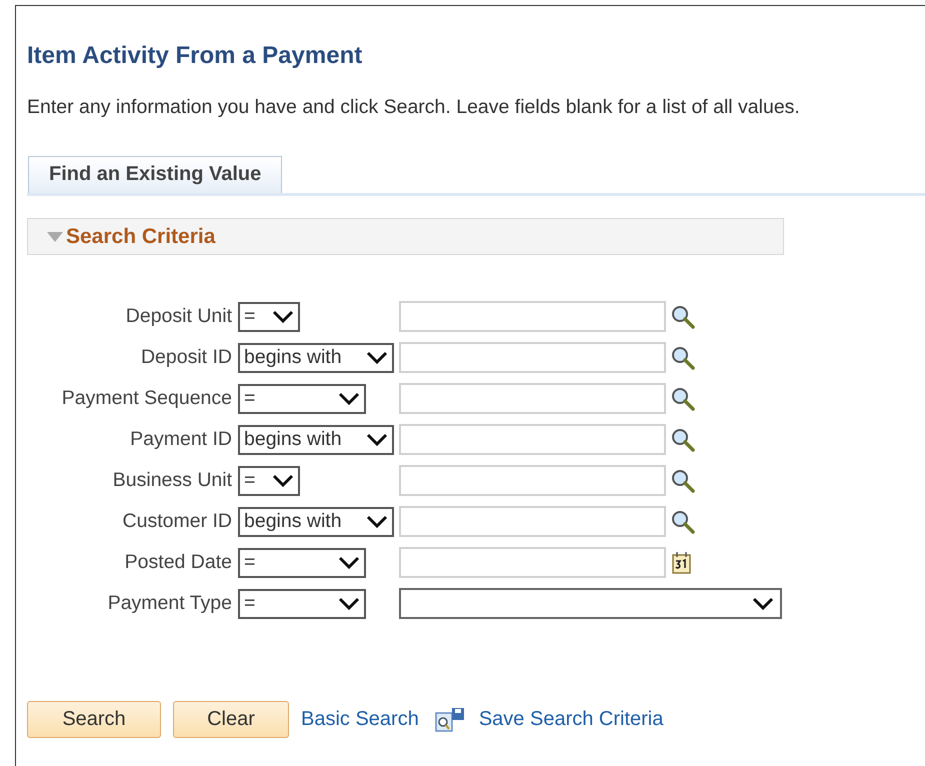 The image size is (925, 766). What do you see at coordinates (360, 719) in the screenshot?
I see `basic-search-link: Basic Search` at bounding box center [360, 719].